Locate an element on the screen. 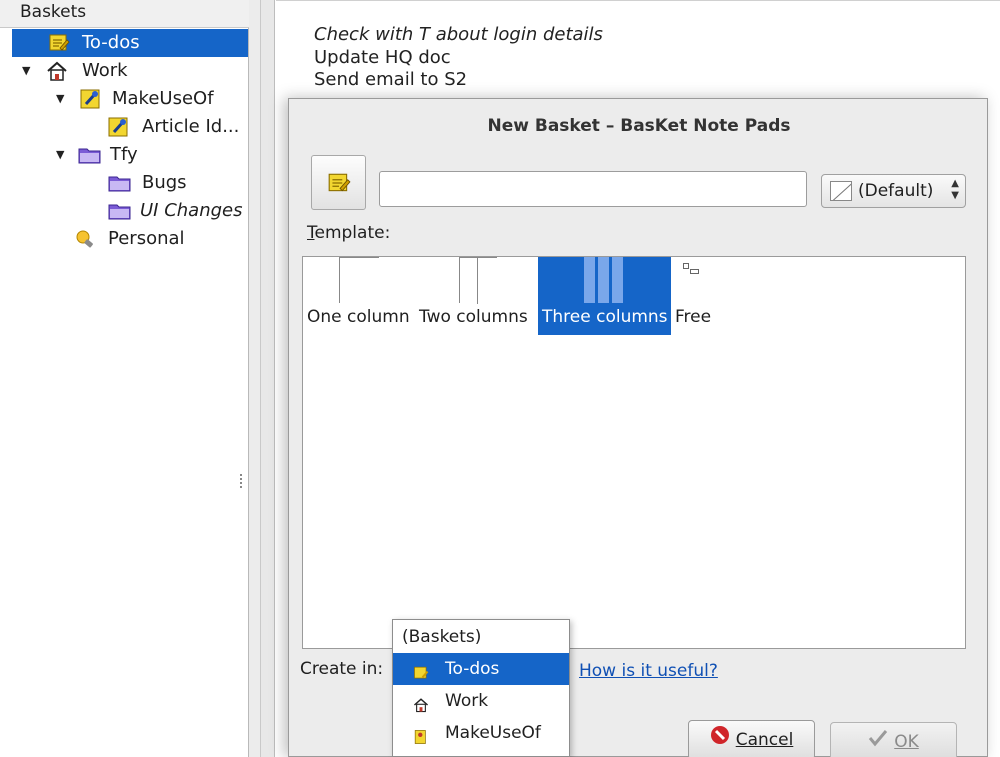 The image size is (1000, 757). tree-item-label: MakeUseOf is located at coordinates (163, 98).